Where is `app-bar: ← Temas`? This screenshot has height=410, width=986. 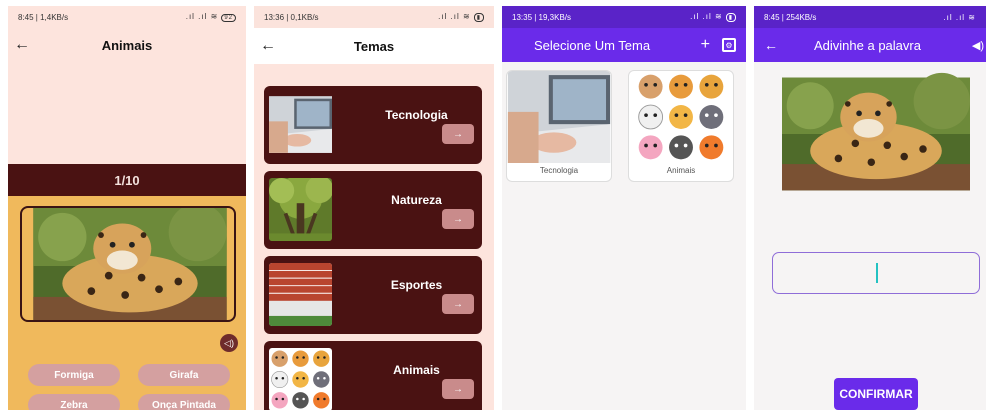 app-bar: ← Temas is located at coordinates (374, 46).